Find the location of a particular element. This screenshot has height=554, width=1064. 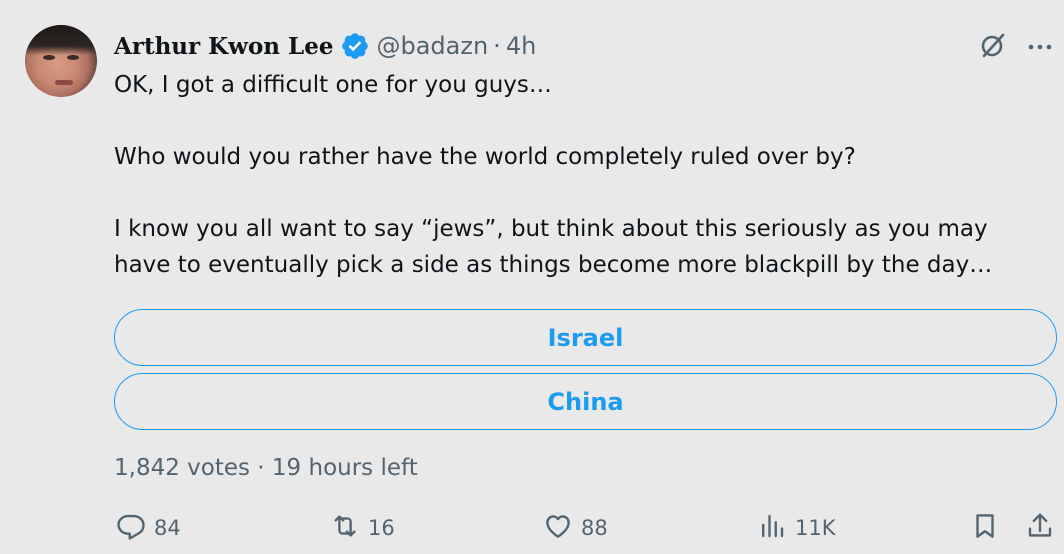

share-button is located at coordinates (1040, 528).